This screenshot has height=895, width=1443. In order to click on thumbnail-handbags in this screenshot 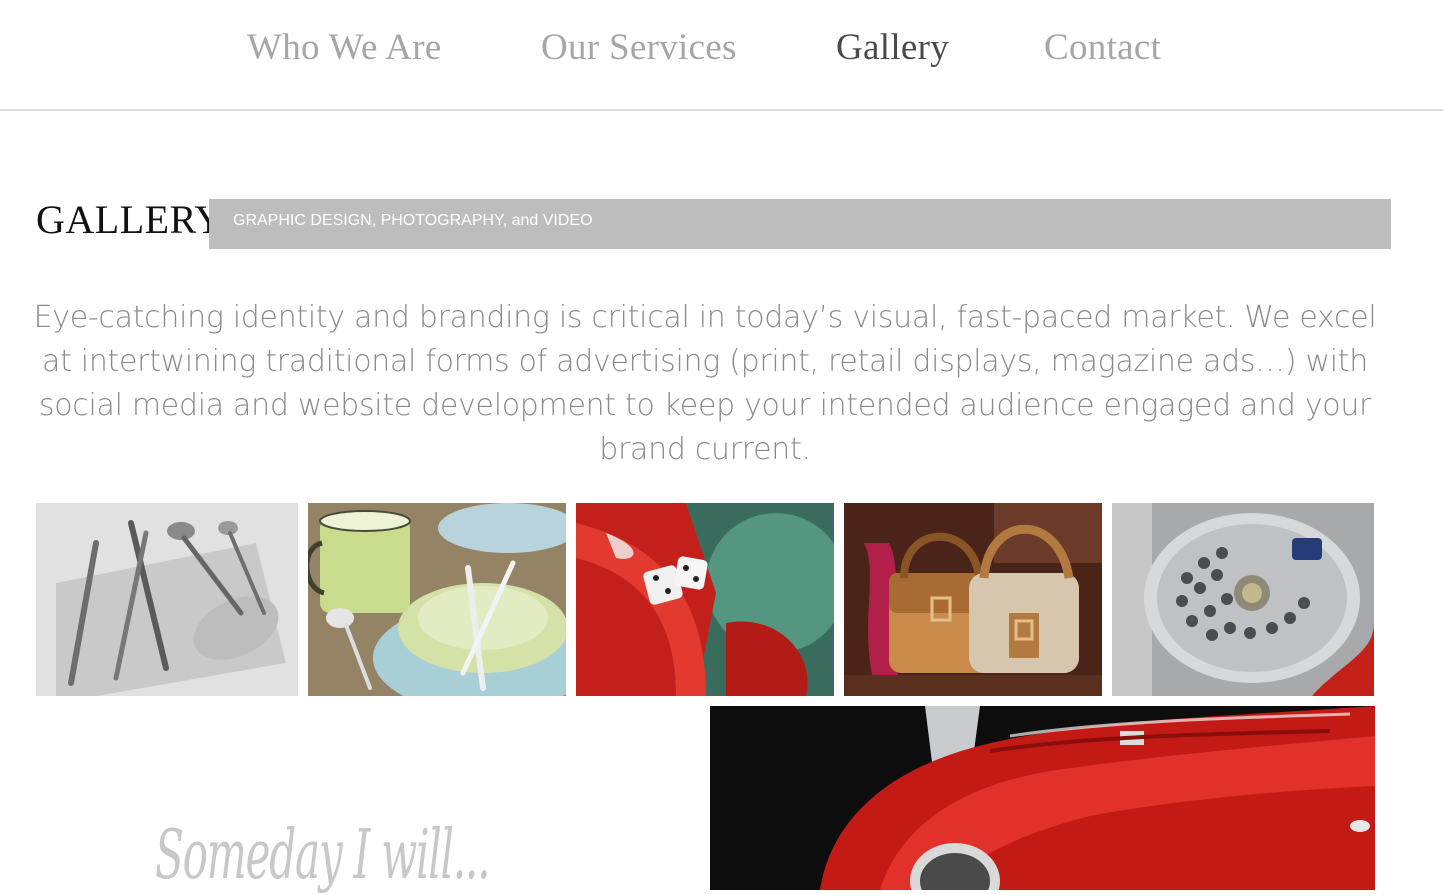, I will do `click(973, 599)`.